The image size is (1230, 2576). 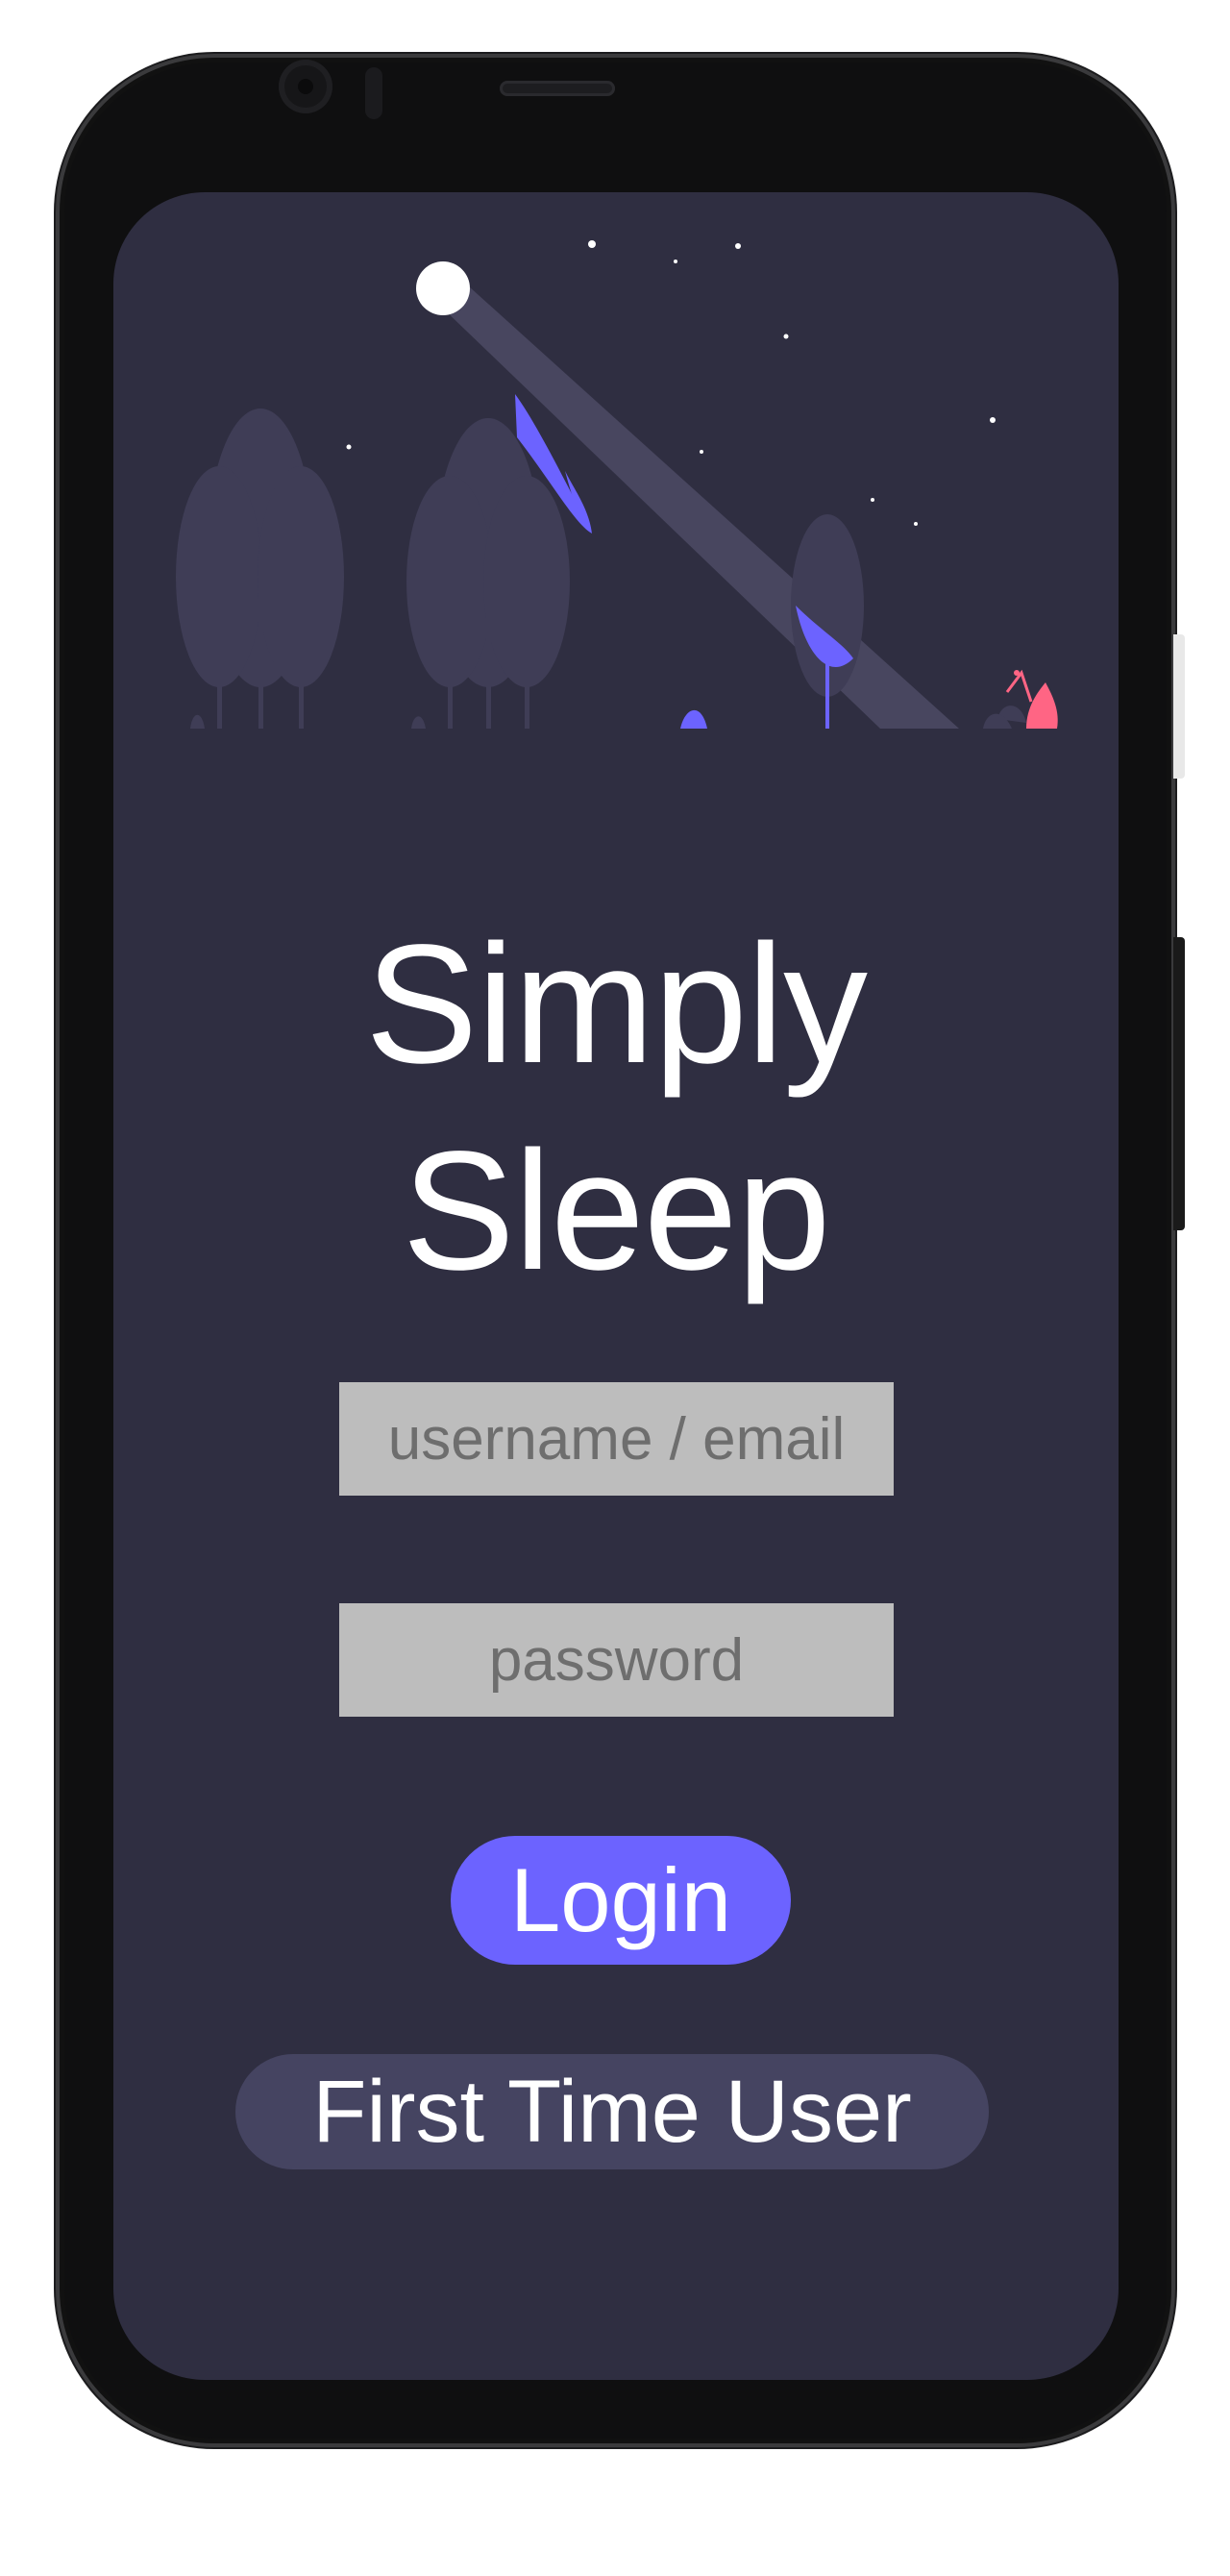 What do you see at coordinates (616, 1660) in the screenshot?
I see `password-input` at bounding box center [616, 1660].